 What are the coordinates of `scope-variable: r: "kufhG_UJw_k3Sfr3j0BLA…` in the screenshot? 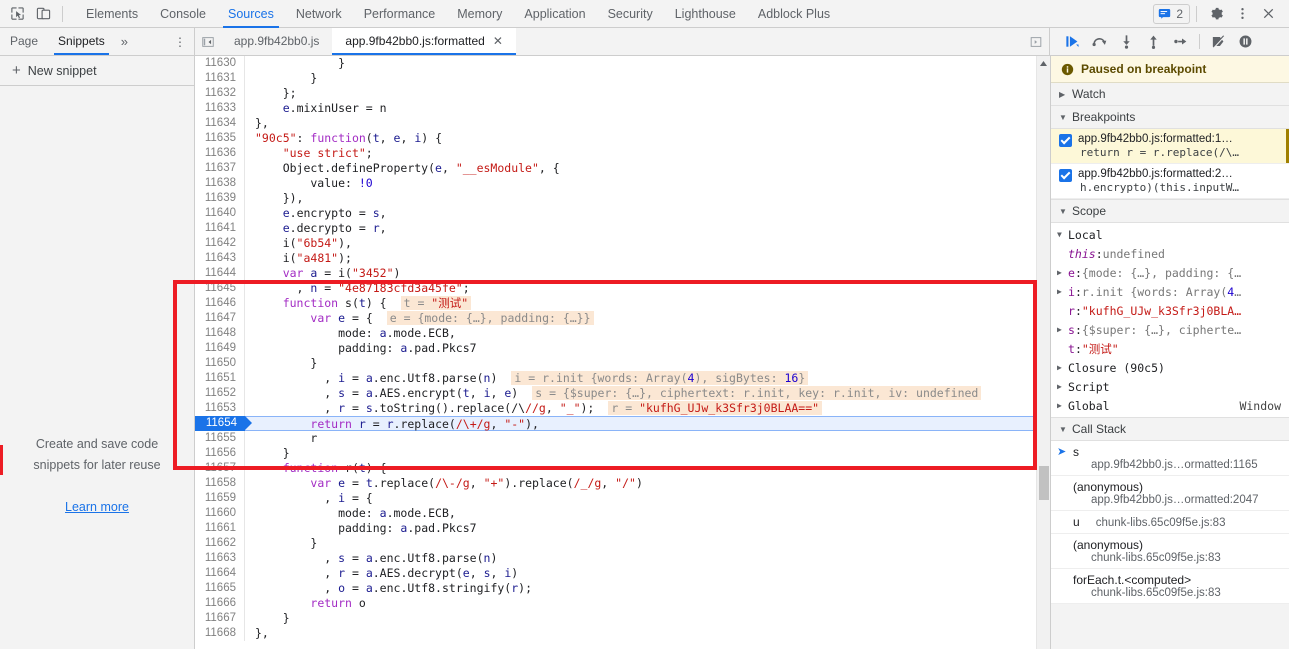 It's located at (1170, 310).